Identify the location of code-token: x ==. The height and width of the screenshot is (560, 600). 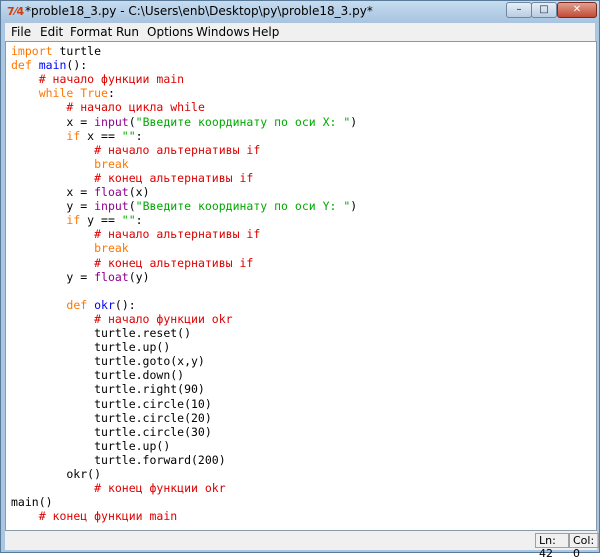
(101, 135).